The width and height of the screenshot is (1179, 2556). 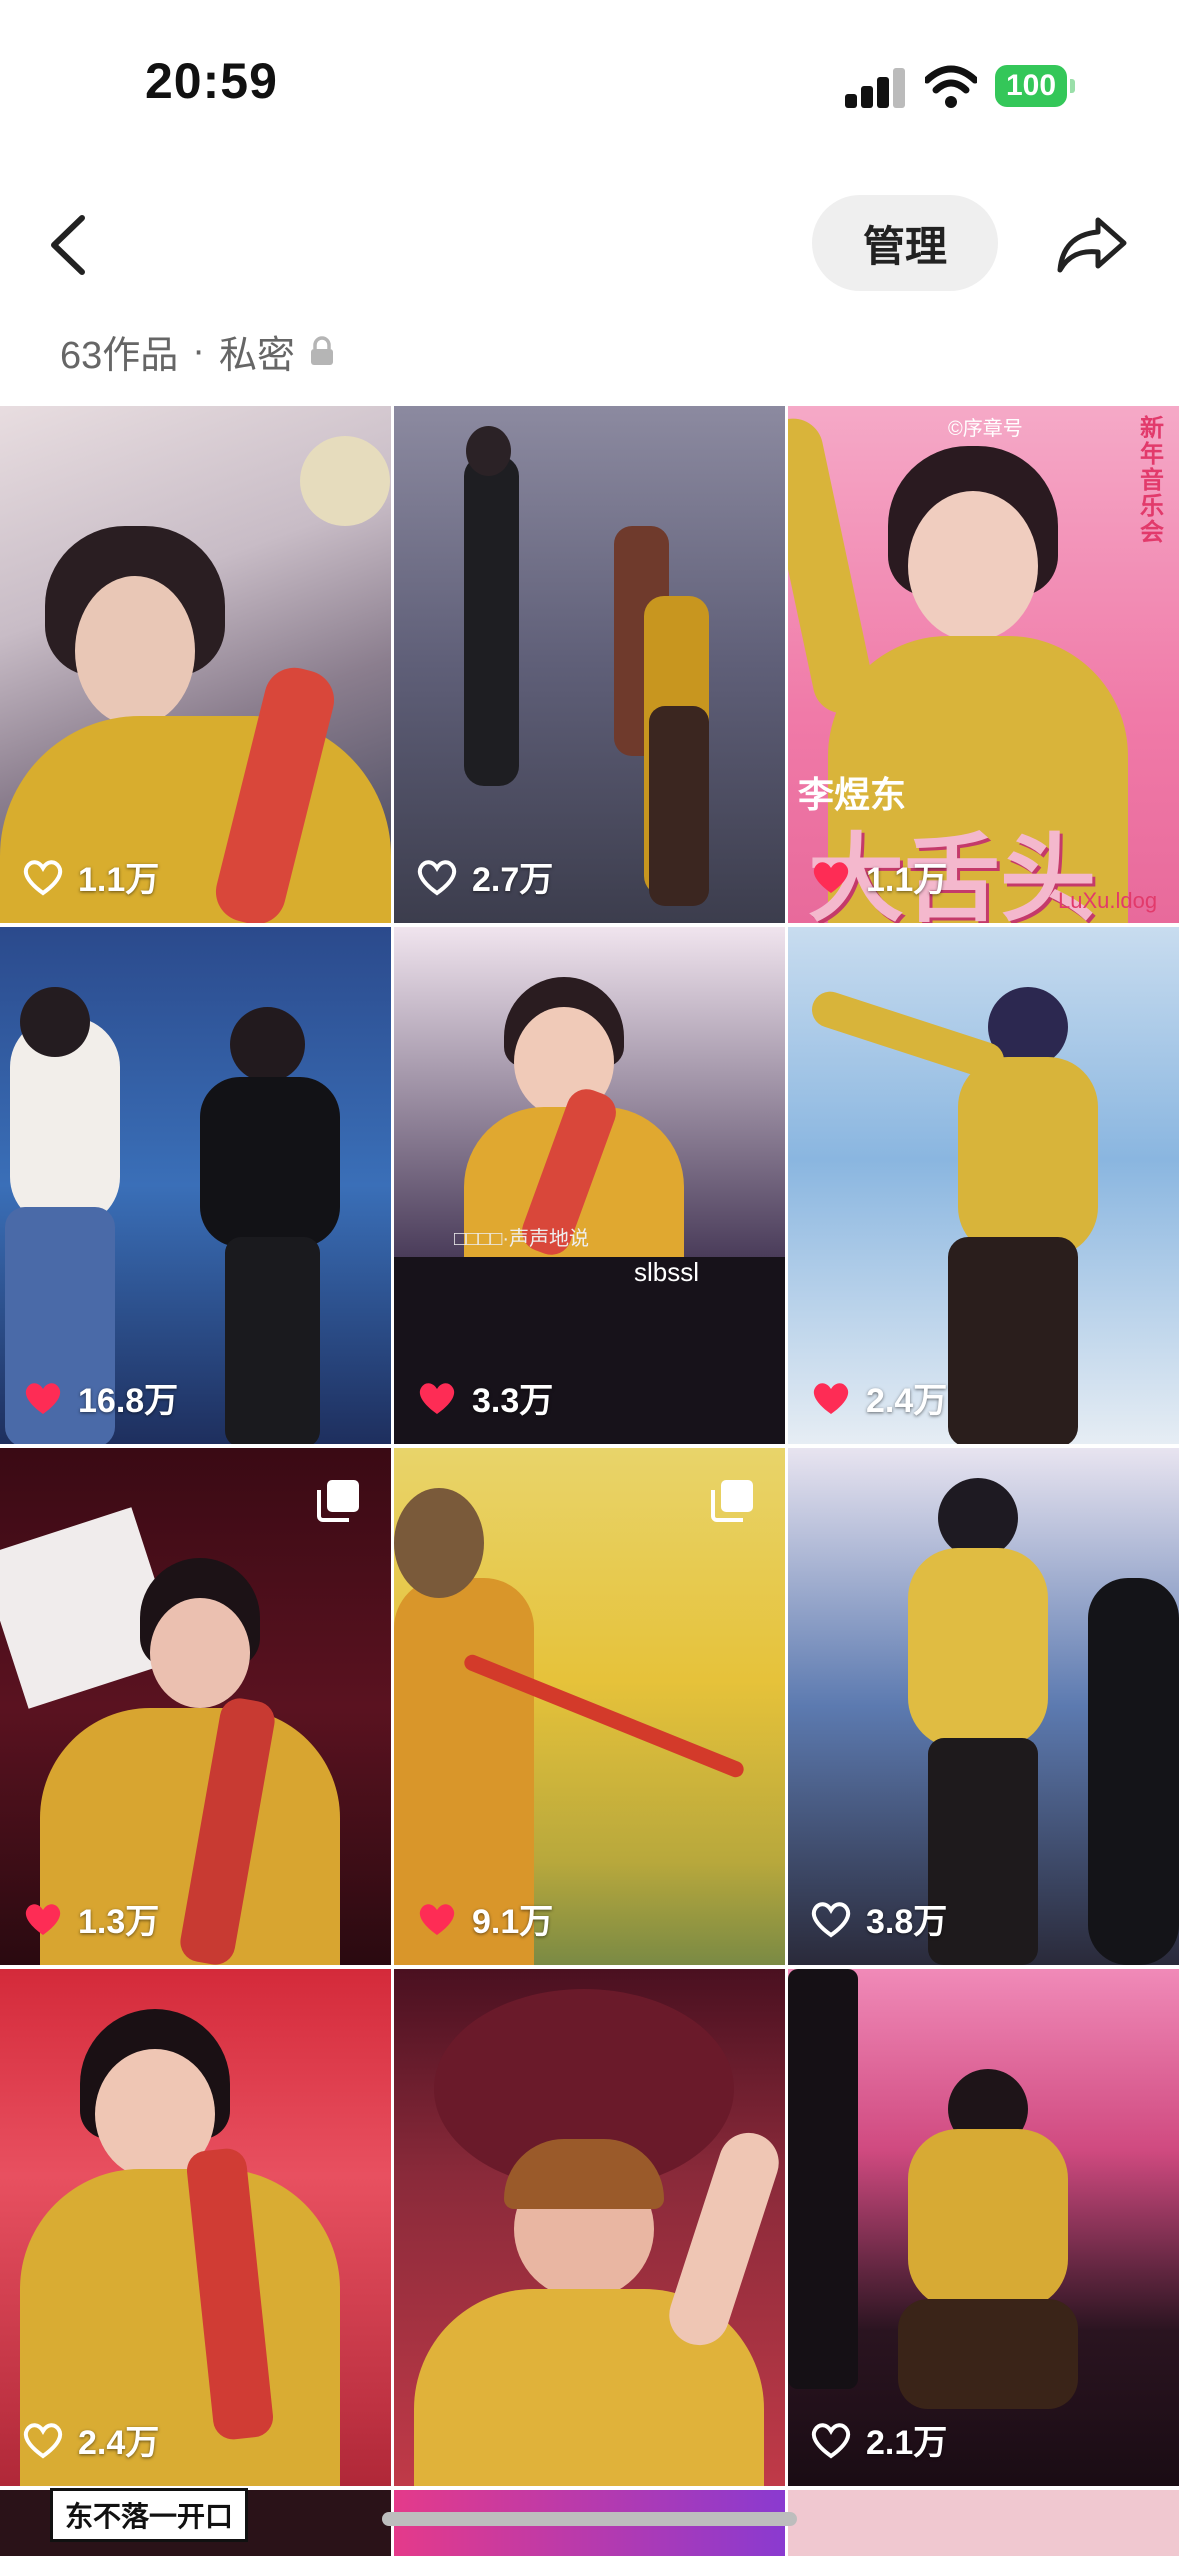 What do you see at coordinates (589, 2227) in the screenshot?
I see `grid-tile` at bounding box center [589, 2227].